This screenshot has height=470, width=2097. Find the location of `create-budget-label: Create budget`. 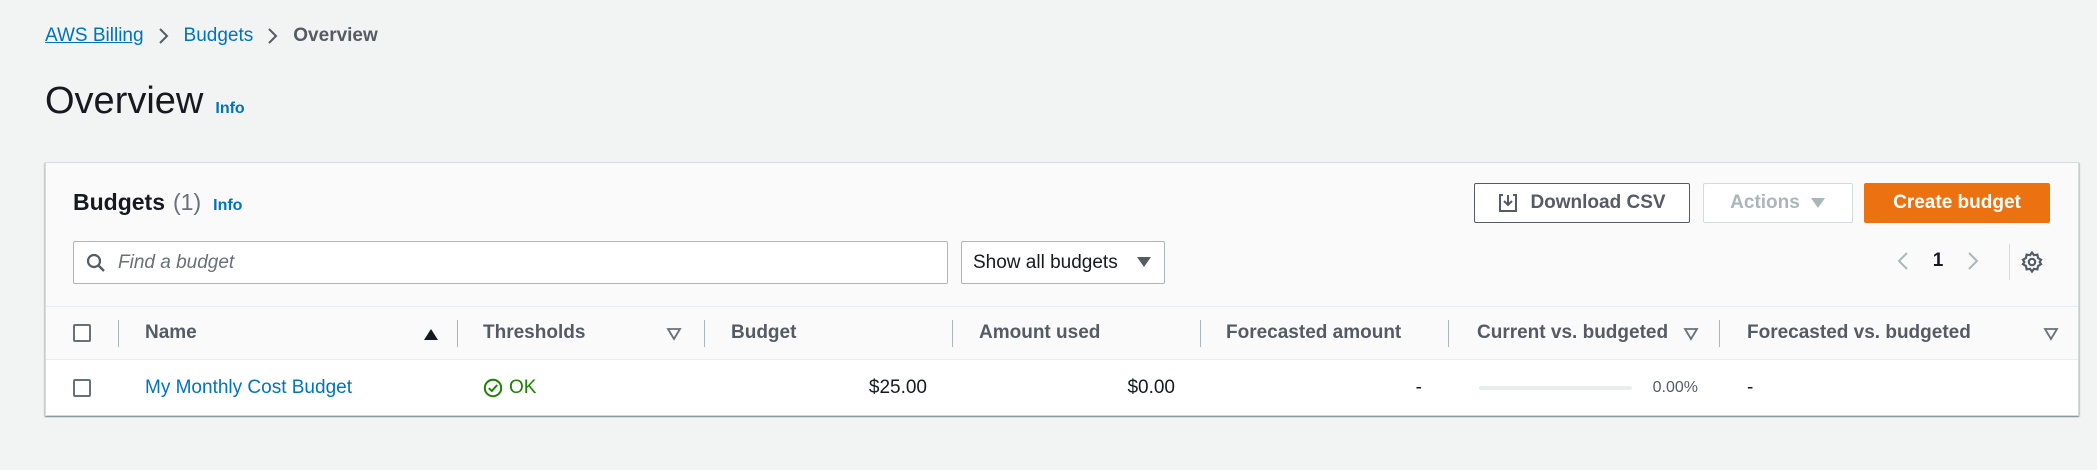

create-budget-label: Create budget is located at coordinates (1957, 202).